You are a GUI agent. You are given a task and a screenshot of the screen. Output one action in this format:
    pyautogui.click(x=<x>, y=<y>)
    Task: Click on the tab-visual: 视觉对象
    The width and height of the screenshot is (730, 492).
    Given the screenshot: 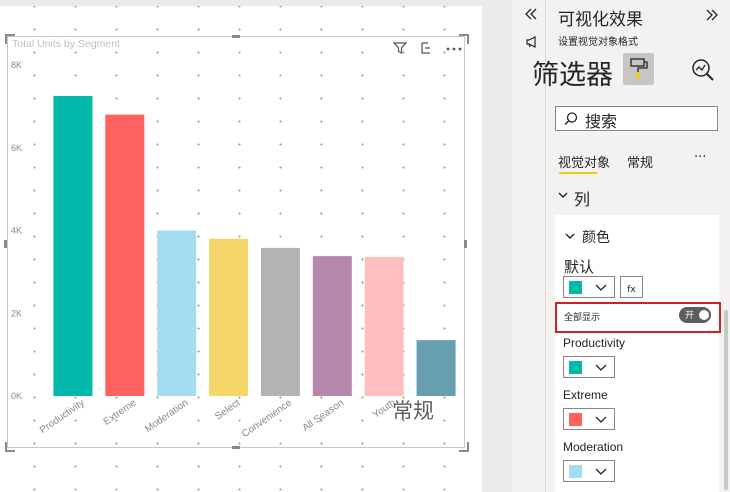 What is the action you would take?
    pyautogui.click(x=584, y=161)
    